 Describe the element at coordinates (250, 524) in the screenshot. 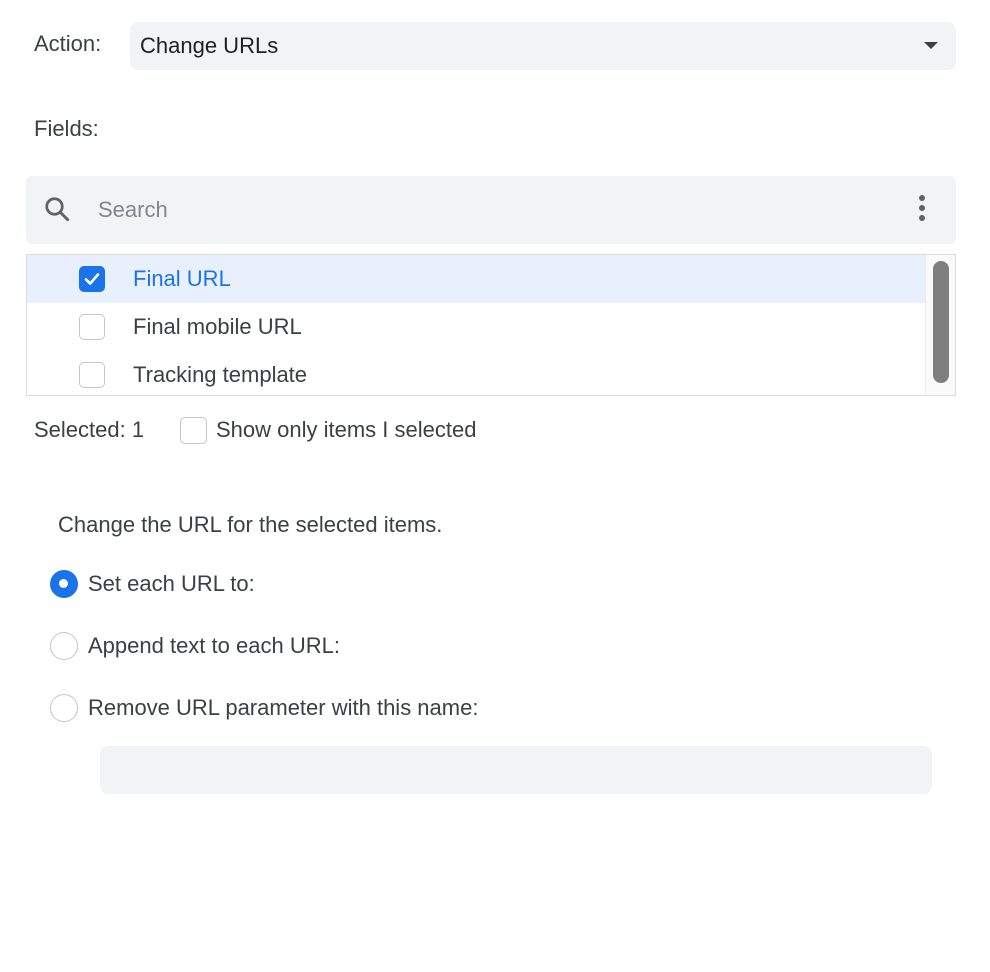

I see `url-change-description: Change the URL for the selected items.` at that location.